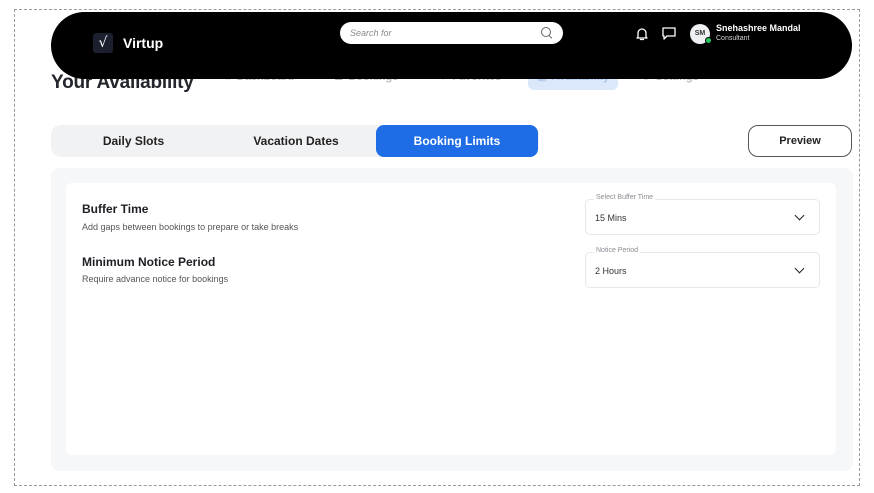 The width and height of the screenshot is (874, 493). What do you see at coordinates (451, 45) in the screenshot?
I see `top-header: √ Virtup SM Snehashree Mandal Consultant` at bounding box center [451, 45].